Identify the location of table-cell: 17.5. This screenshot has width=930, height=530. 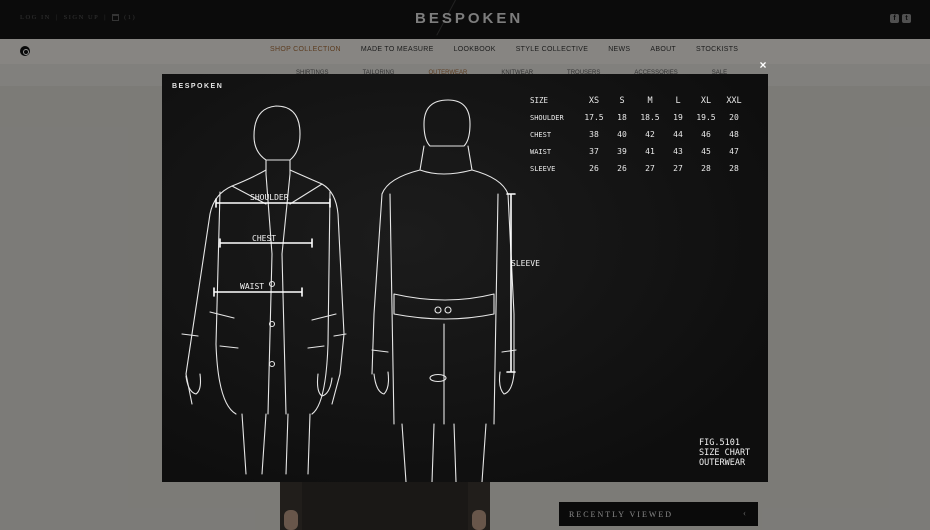
(594, 117).